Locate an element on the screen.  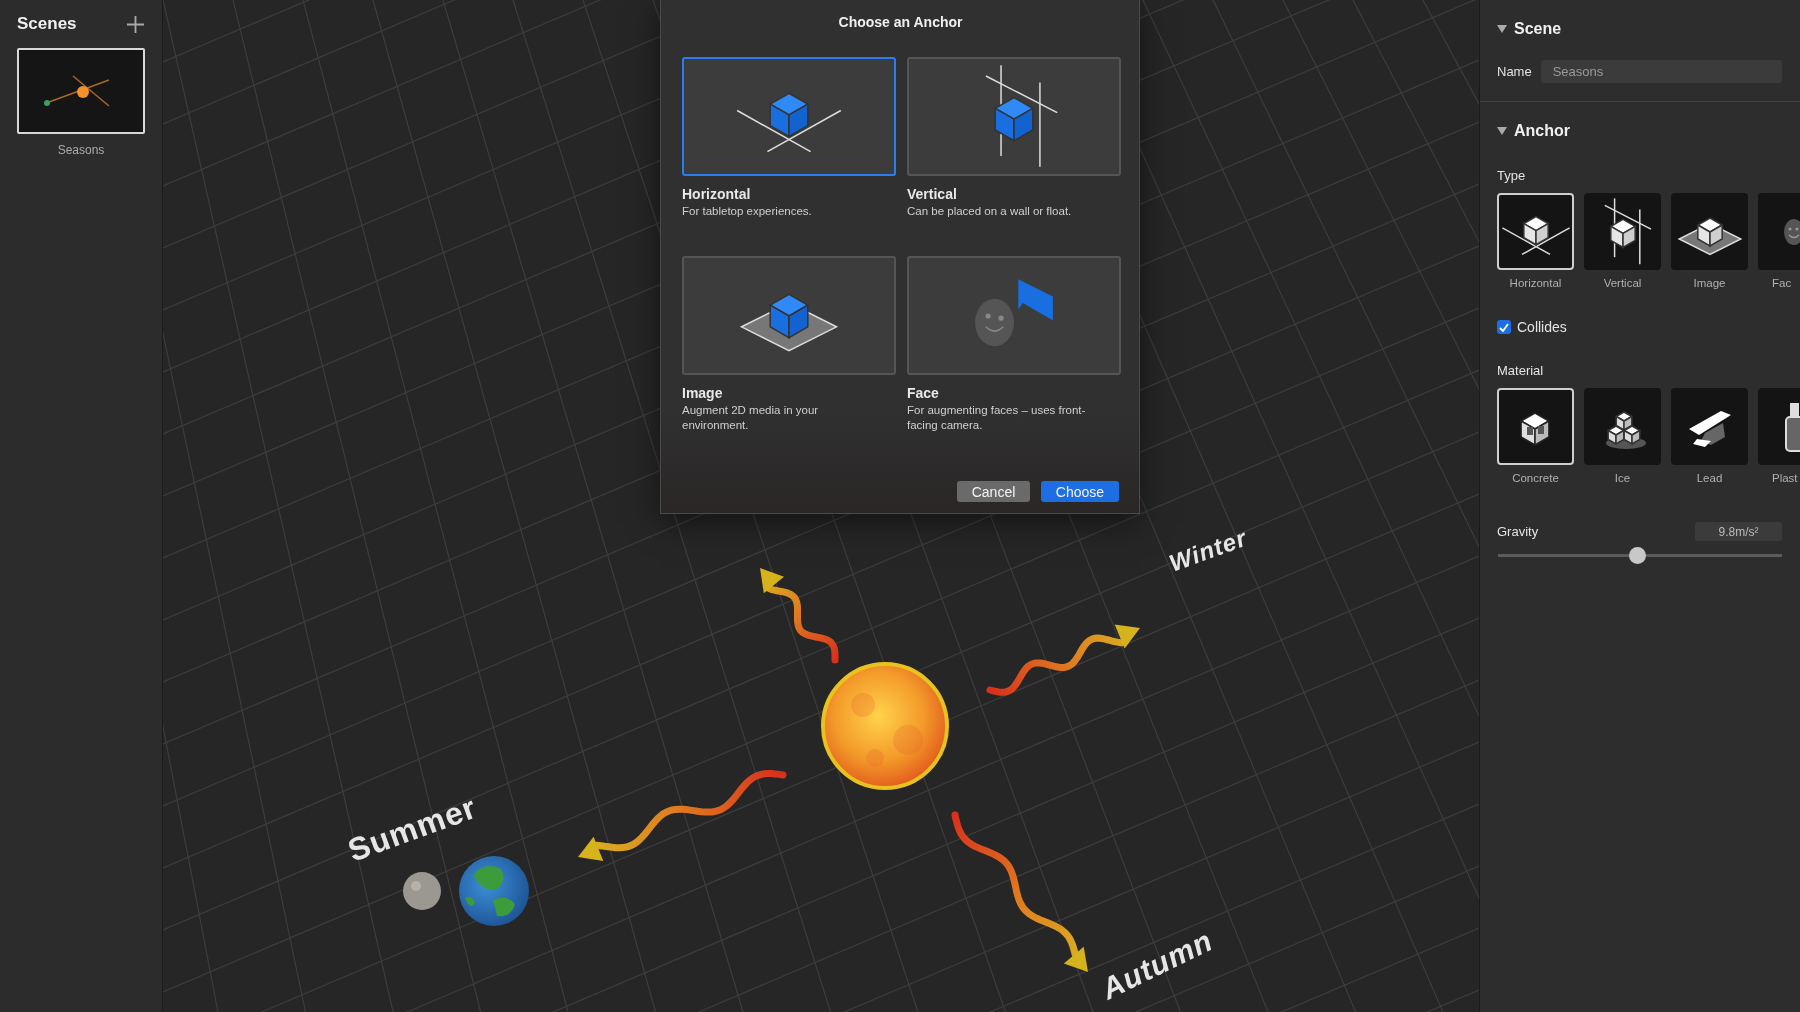
tile-label: Horizontal is located at coordinates (1535, 283).